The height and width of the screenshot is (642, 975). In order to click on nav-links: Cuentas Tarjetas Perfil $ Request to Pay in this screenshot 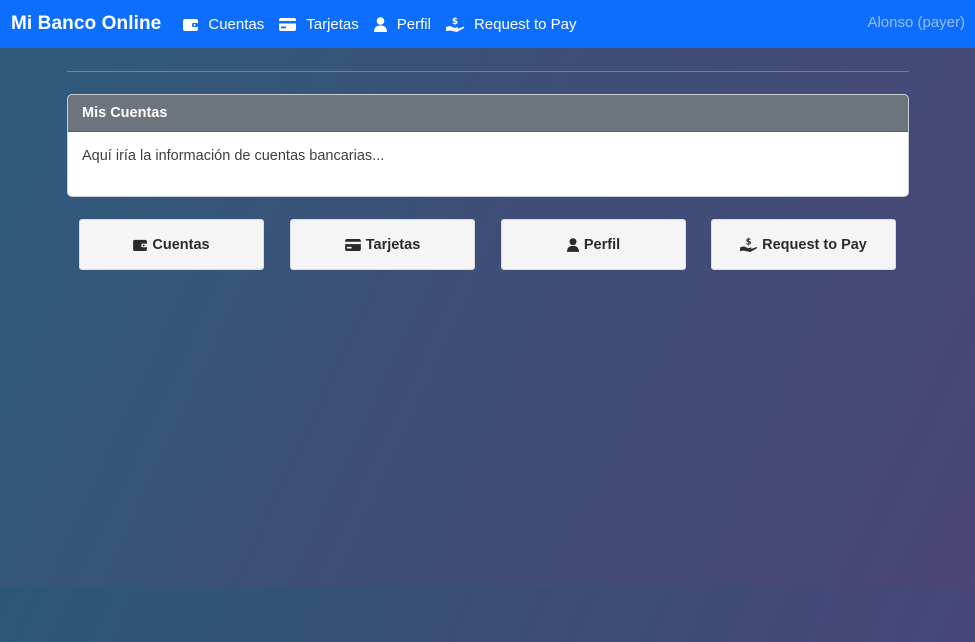, I will do `click(387, 24)`.